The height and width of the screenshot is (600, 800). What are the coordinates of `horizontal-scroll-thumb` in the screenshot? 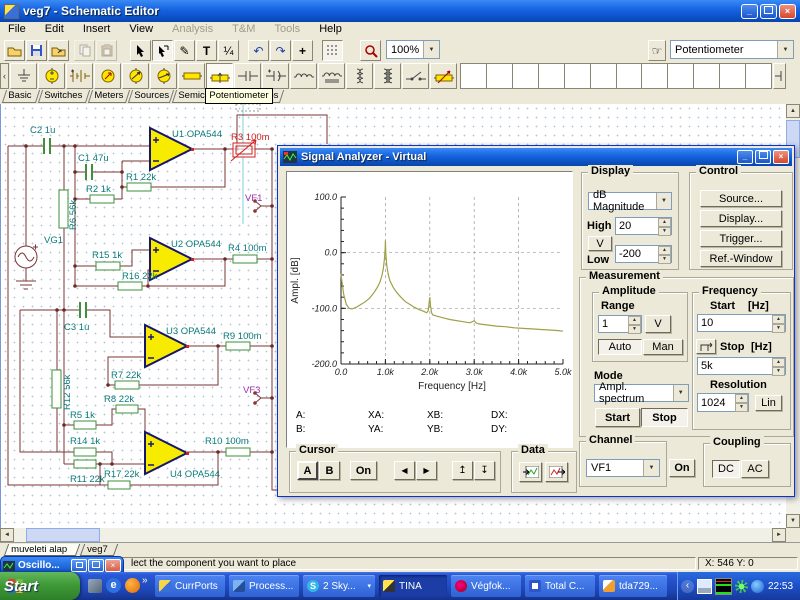 It's located at (63, 535).